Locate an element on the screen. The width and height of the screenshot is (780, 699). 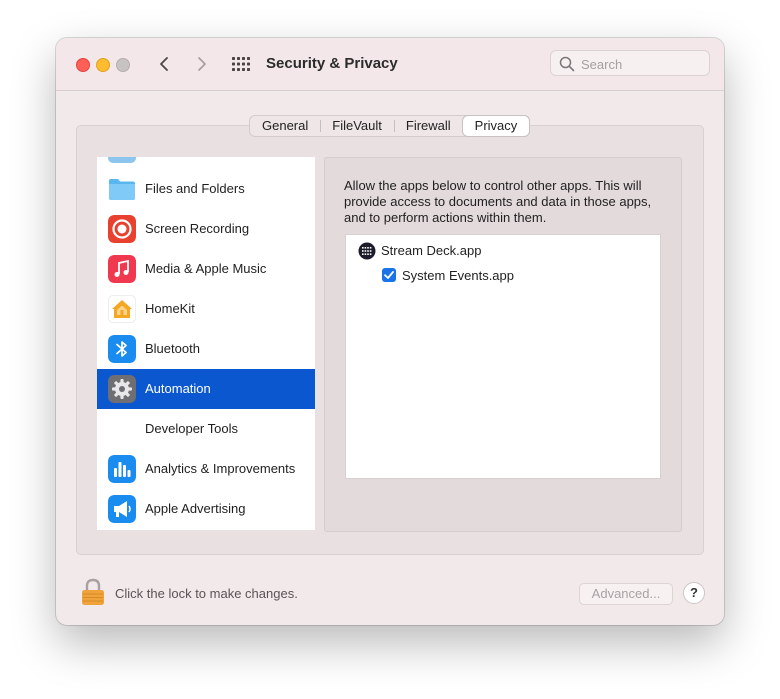
analytics-icon is located at coordinates (122, 469).